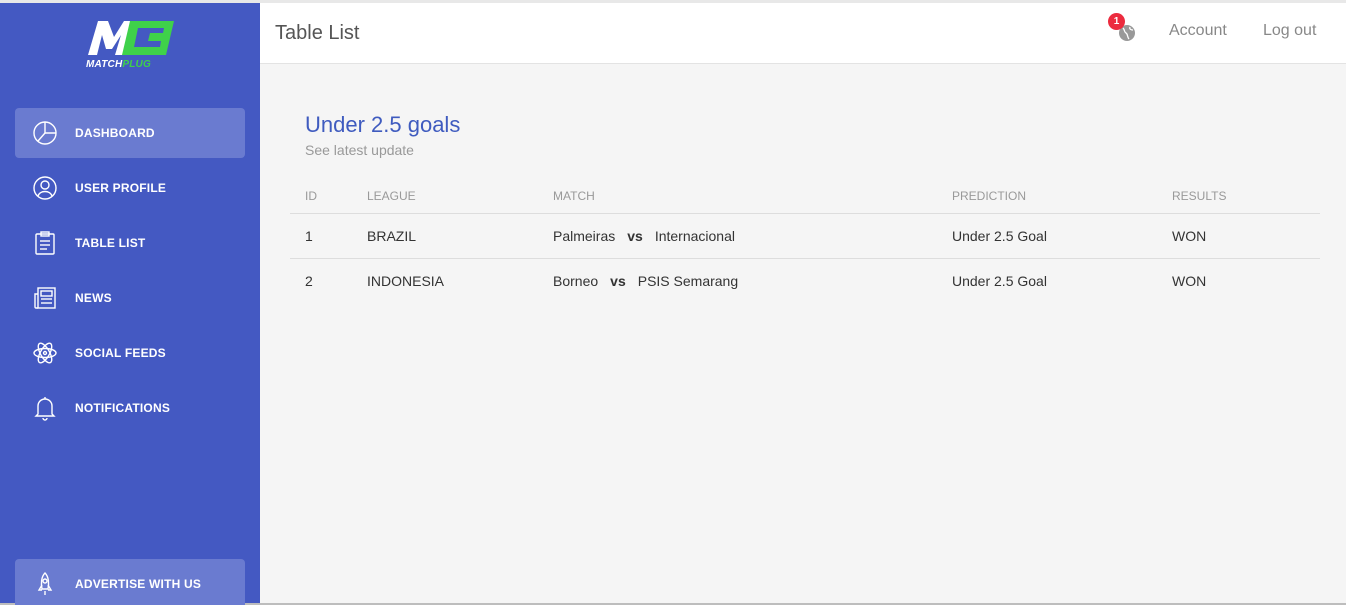 The image size is (1346, 605). What do you see at coordinates (752, 280) in the screenshot?
I see `cell-match: Borneo vs PSIS Semarang` at bounding box center [752, 280].